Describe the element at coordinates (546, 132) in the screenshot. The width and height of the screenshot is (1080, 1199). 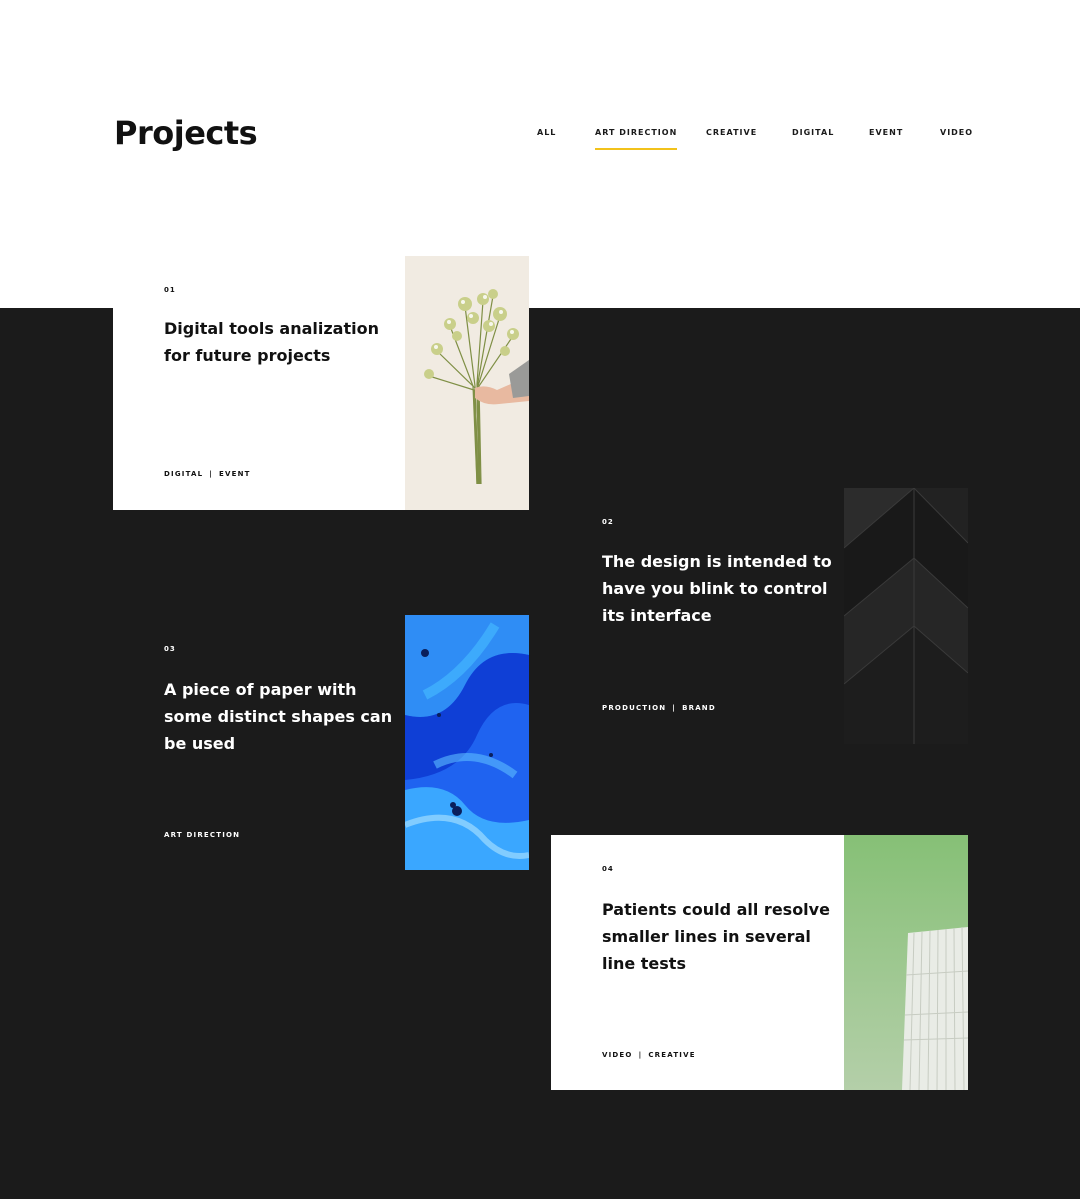
I see `filter-all: ALL` at that location.